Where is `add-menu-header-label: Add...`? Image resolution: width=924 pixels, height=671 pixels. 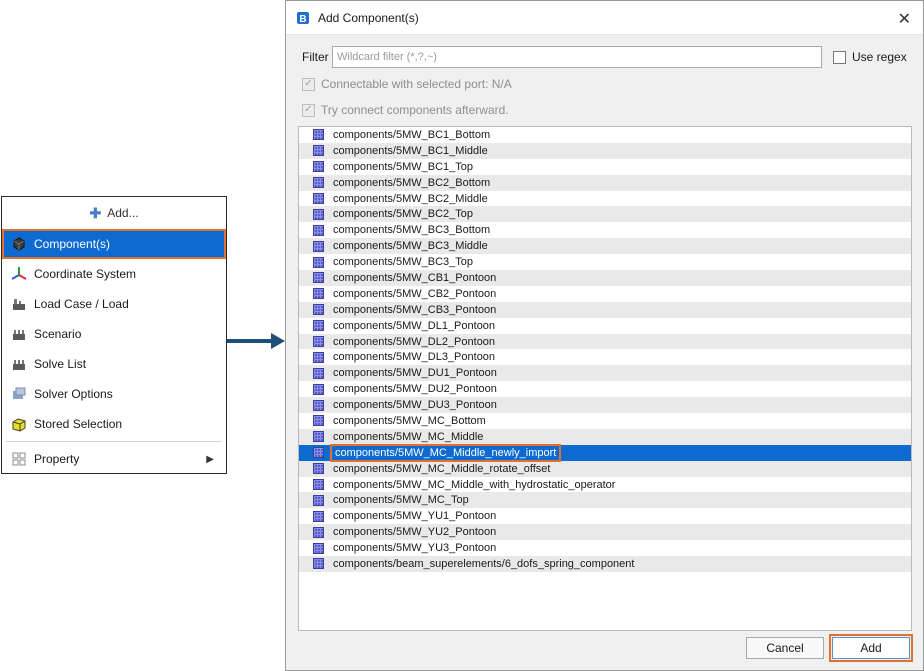
add-menu-header-label: Add... is located at coordinates (123, 213).